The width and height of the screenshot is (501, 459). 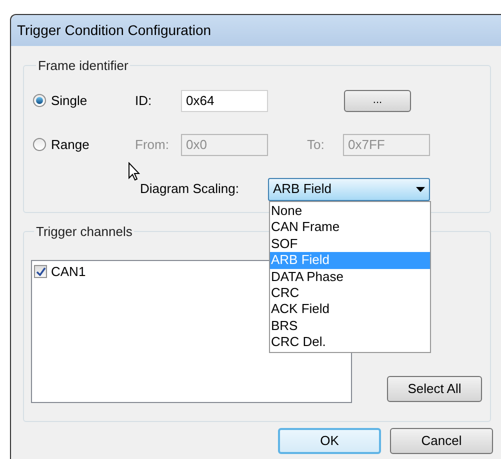 I want to click on select-all-button: Select All, so click(x=434, y=389).